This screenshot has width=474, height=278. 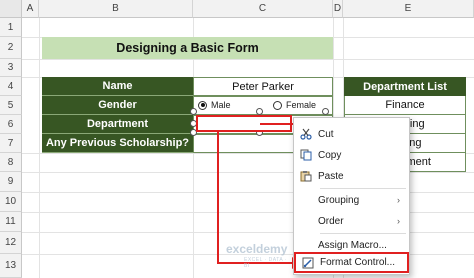 I want to click on column-header-e: E, so click(x=408, y=9).